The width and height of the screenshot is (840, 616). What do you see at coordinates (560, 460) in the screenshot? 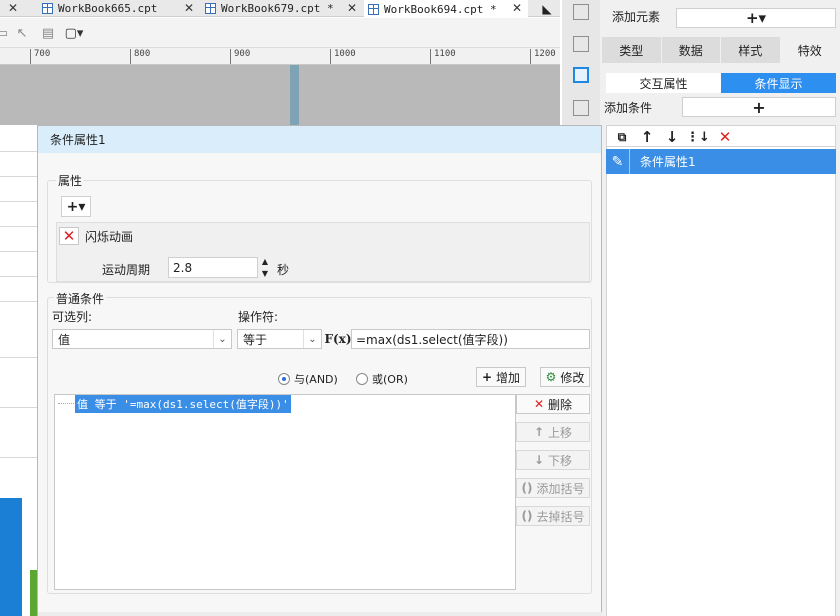
I see `move-down-label: 下移` at bounding box center [560, 460].